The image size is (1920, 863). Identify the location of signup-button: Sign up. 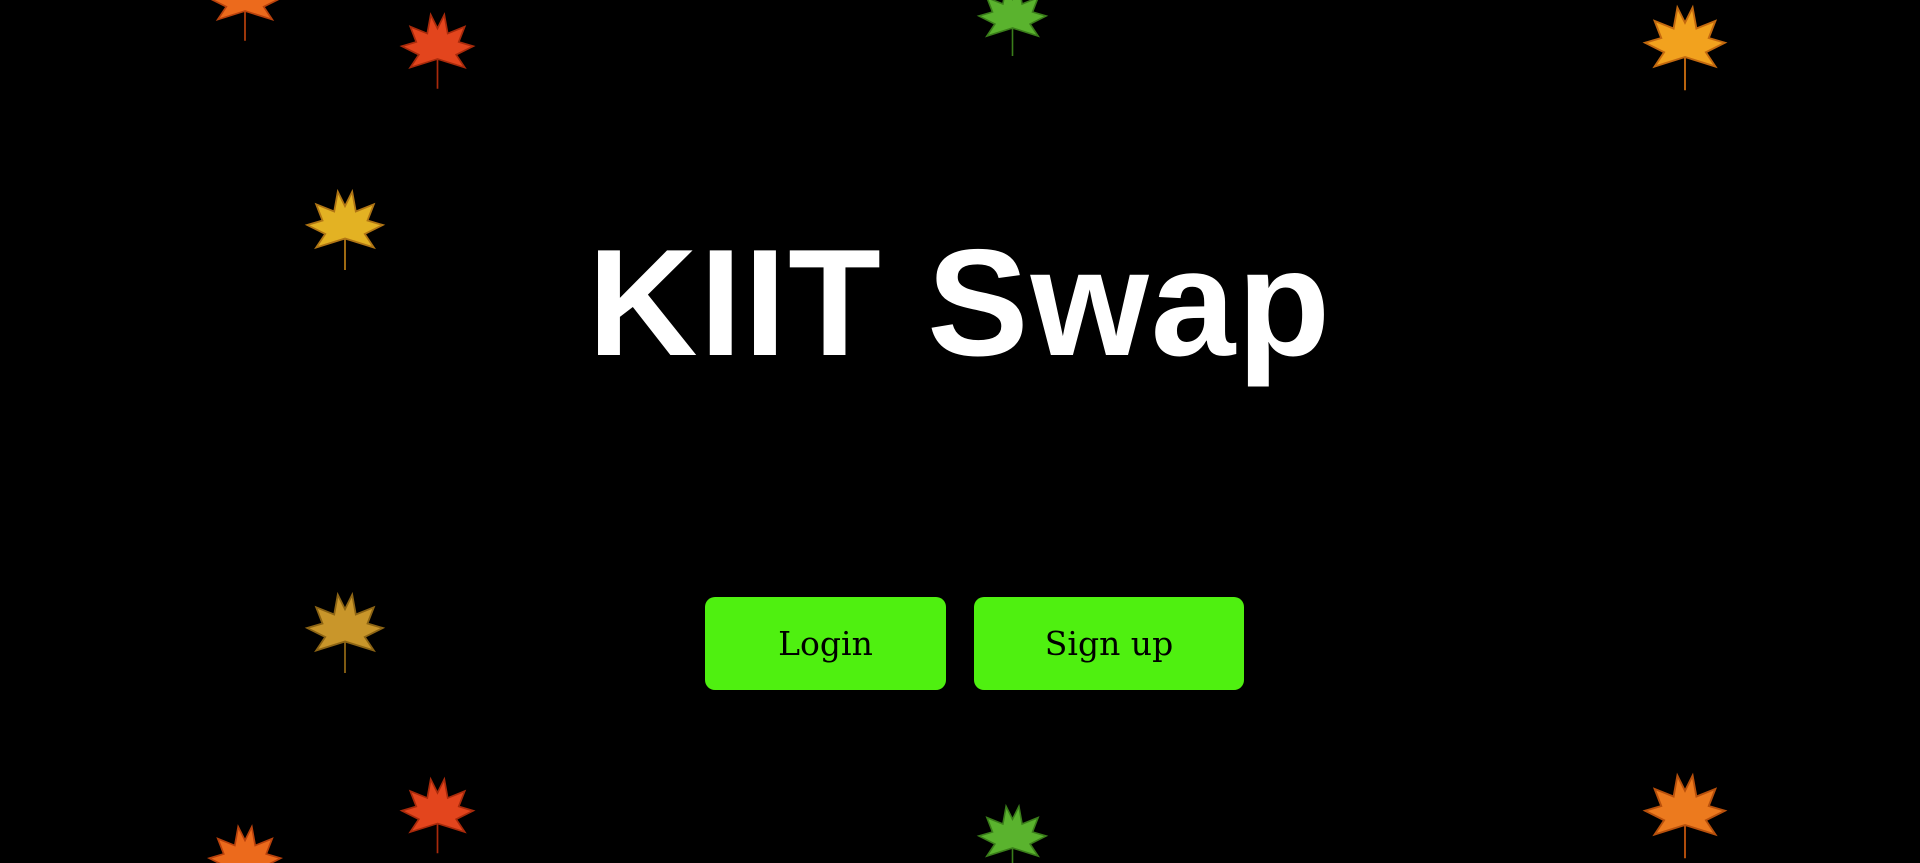
(1109, 643).